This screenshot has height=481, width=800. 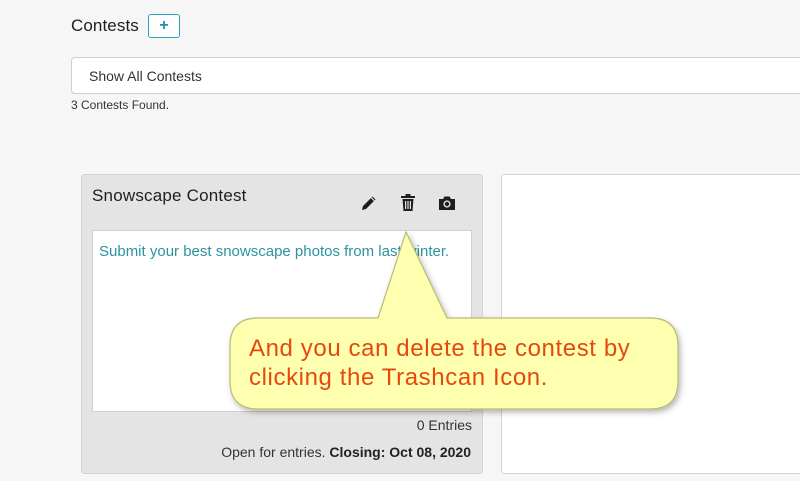 What do you see at coordinates (163, 26) in the screenshot?
I see `add-contest-button: +` at bounding box center [163, 26].